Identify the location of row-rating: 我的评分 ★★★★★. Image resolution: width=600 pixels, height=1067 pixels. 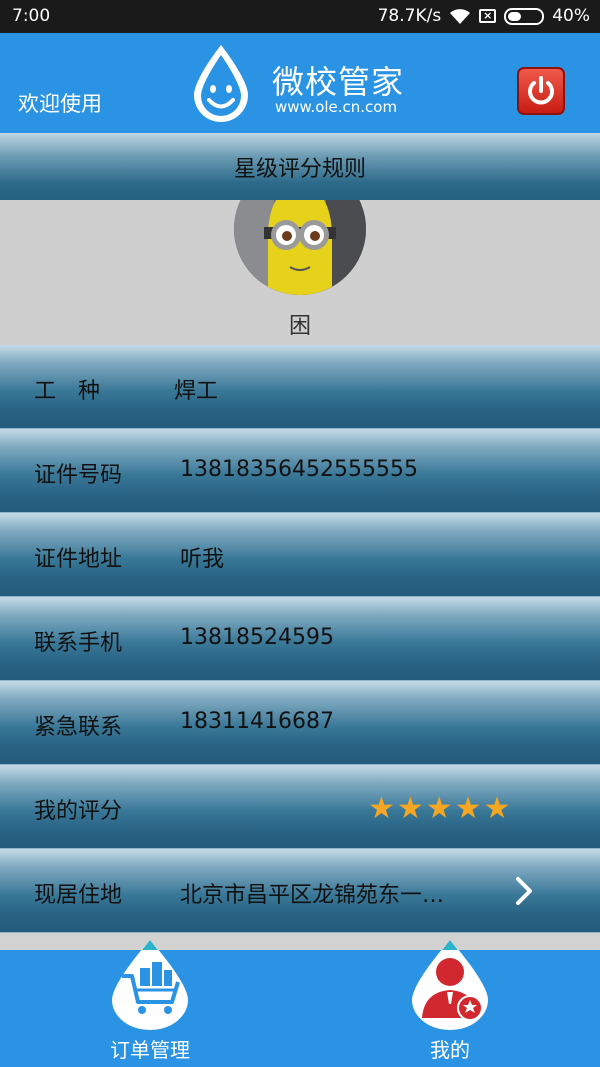
(300, 807).